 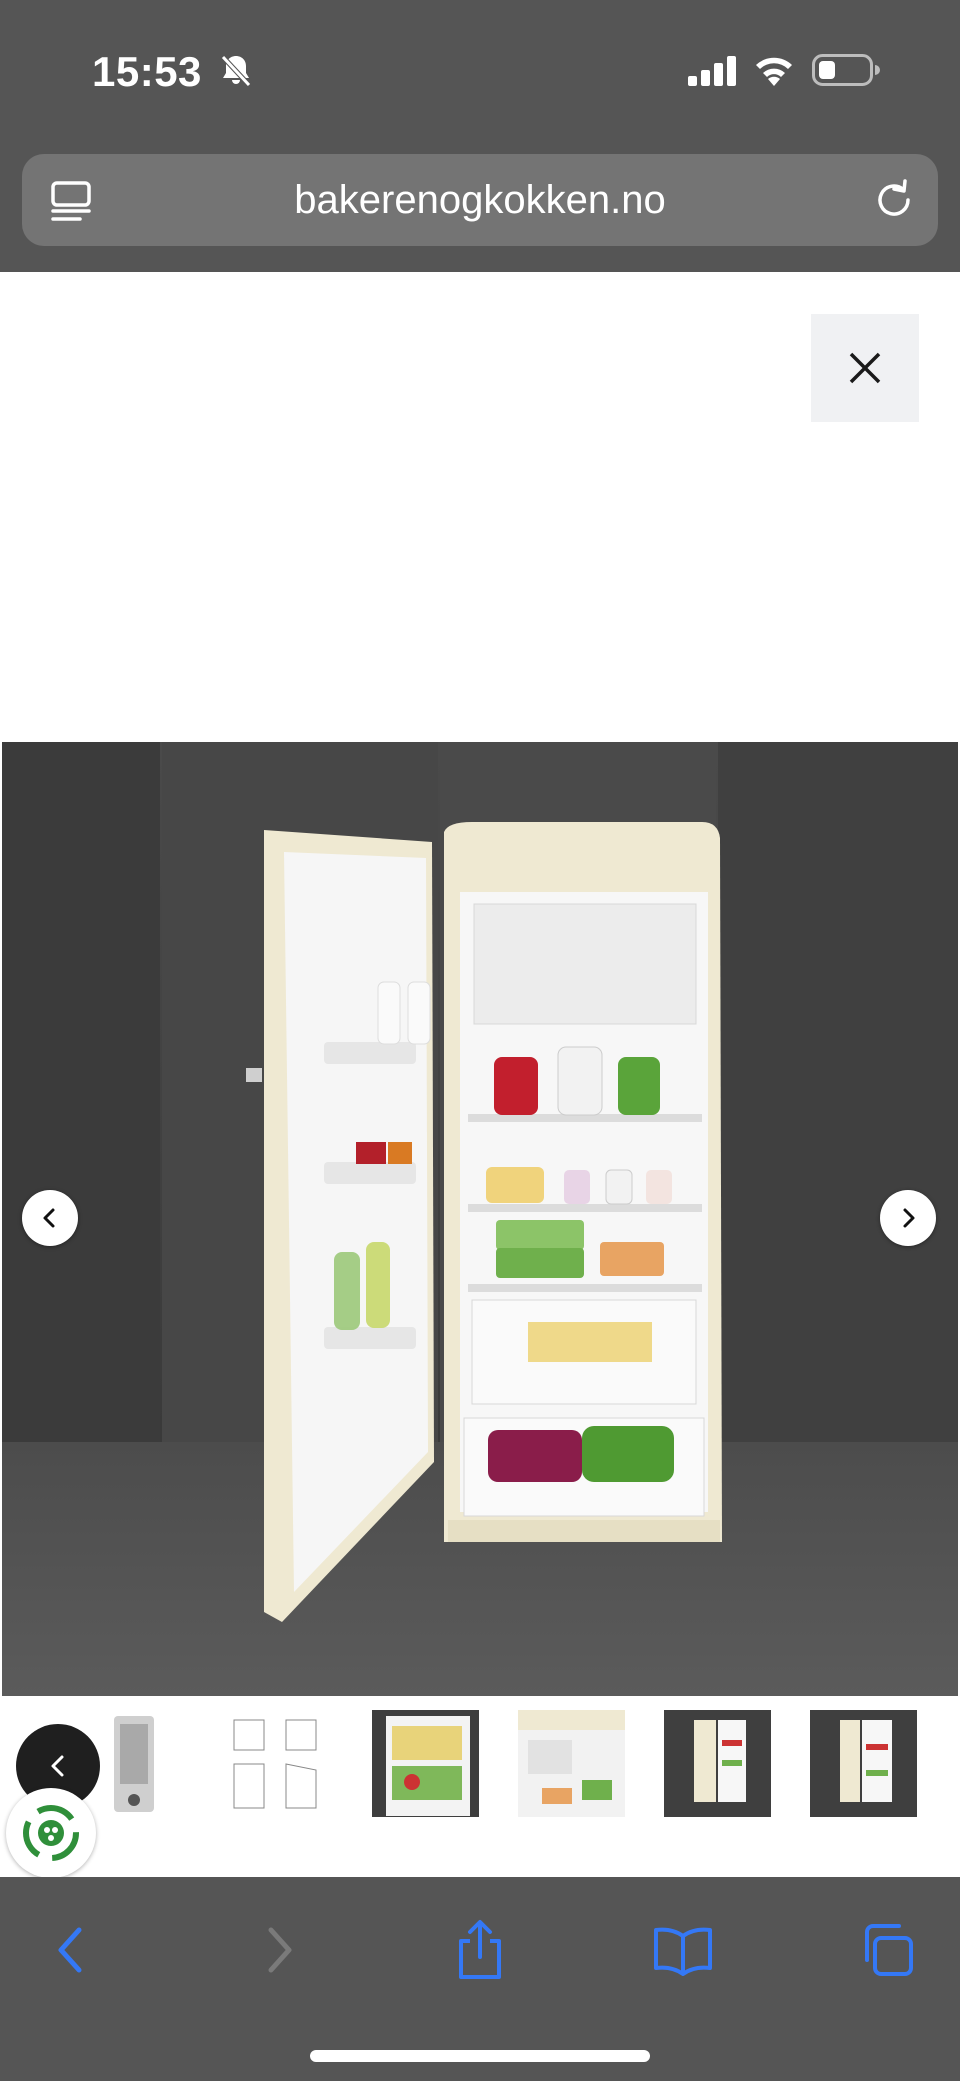 I want to click on forward-icon, so click(x=279, y=1950).